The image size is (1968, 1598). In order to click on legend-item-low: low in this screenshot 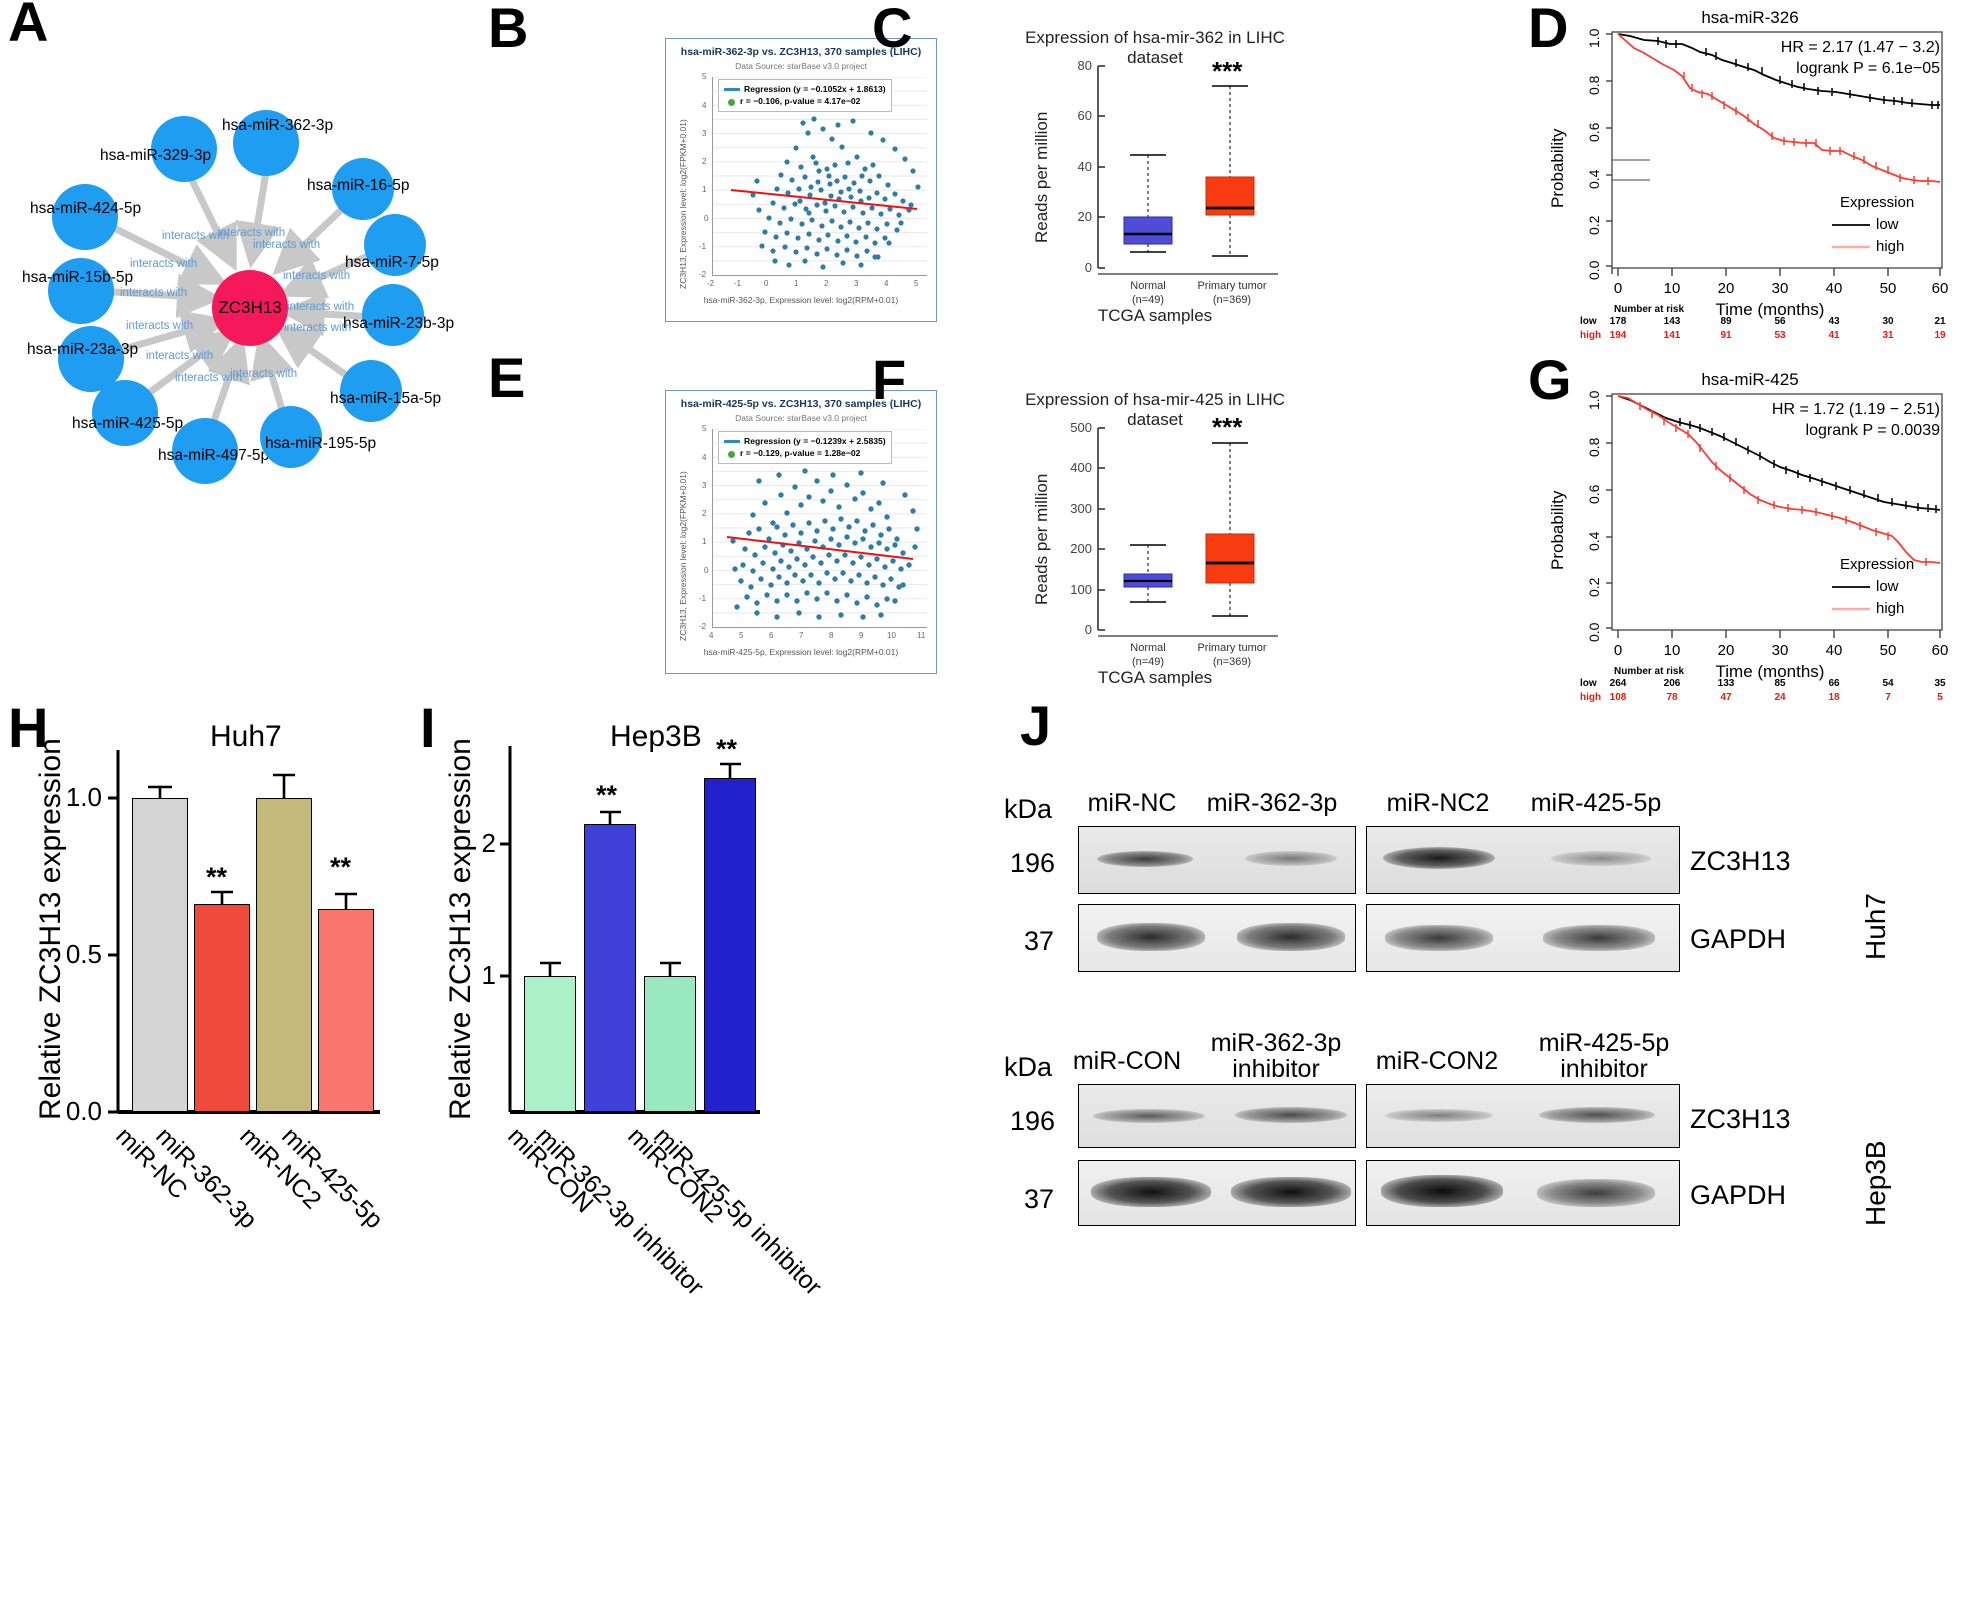, I will do `click(1887, 224)`.